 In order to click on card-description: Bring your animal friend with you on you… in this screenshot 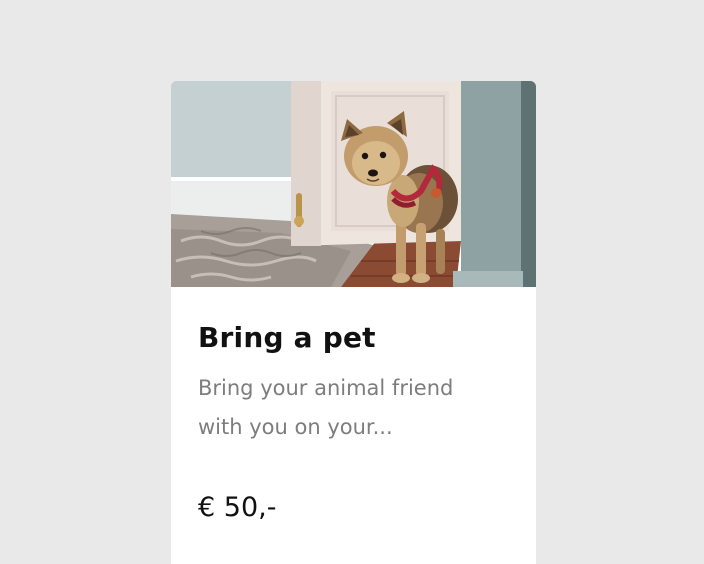, I will do `click(326, 407)`.